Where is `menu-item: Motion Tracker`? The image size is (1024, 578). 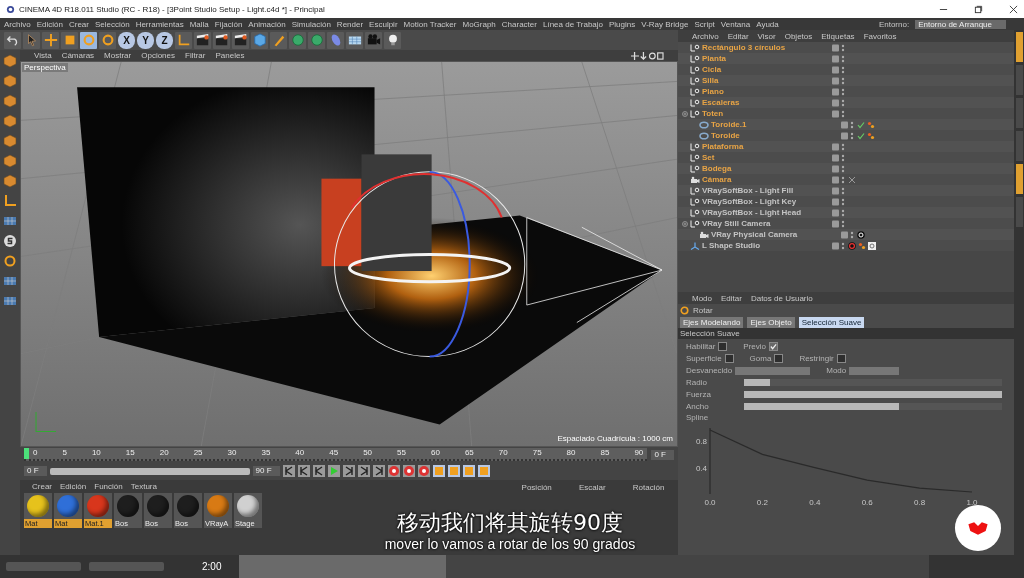 menu-item: Motion Tracker is located at coordinates (430, 24).